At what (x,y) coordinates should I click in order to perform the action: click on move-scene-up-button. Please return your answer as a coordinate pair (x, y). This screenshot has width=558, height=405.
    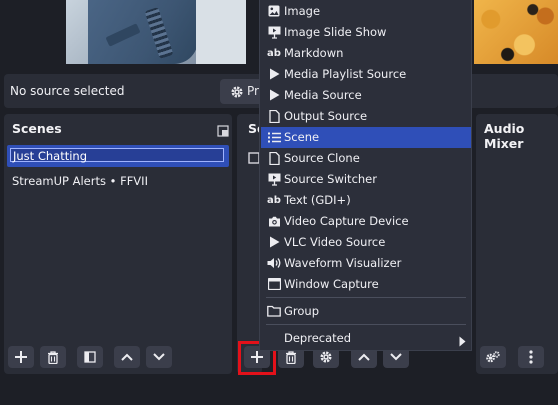
    Looking at the image, I should click on (127, 357).